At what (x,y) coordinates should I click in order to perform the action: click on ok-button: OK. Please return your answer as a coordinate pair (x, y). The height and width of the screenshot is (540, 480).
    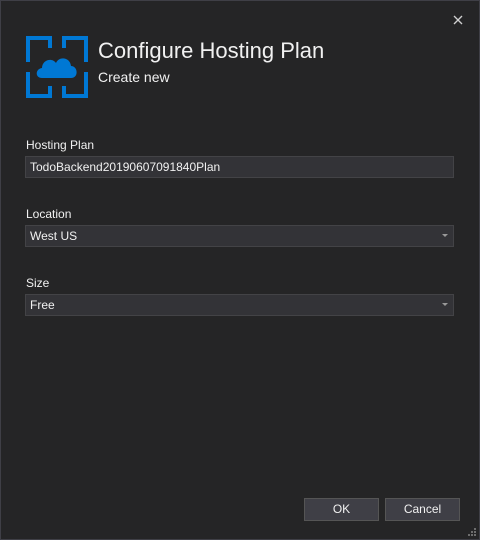
    Looking at the image, I should click on (341, 509).